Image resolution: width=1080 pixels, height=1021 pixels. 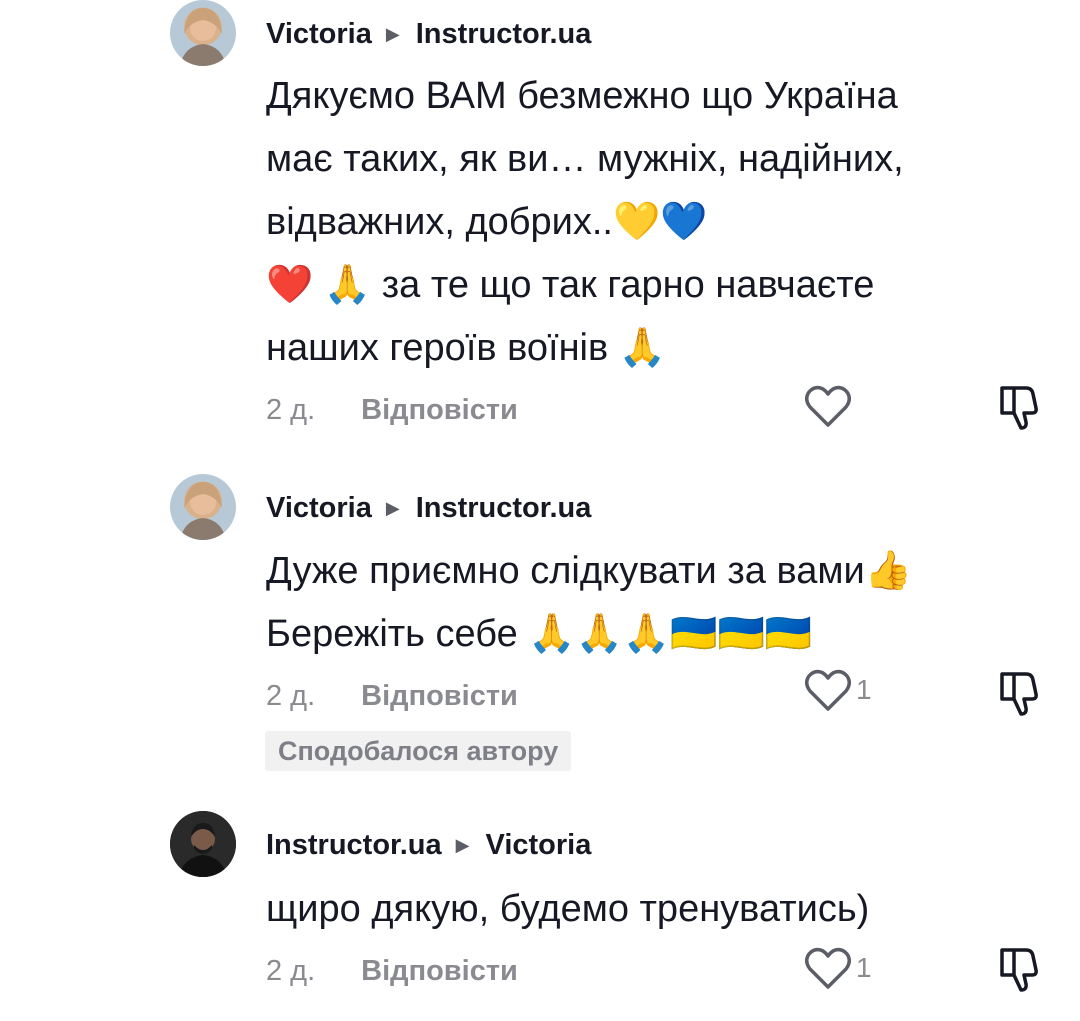 I want to click on like-button, so click(x=830, y=406).